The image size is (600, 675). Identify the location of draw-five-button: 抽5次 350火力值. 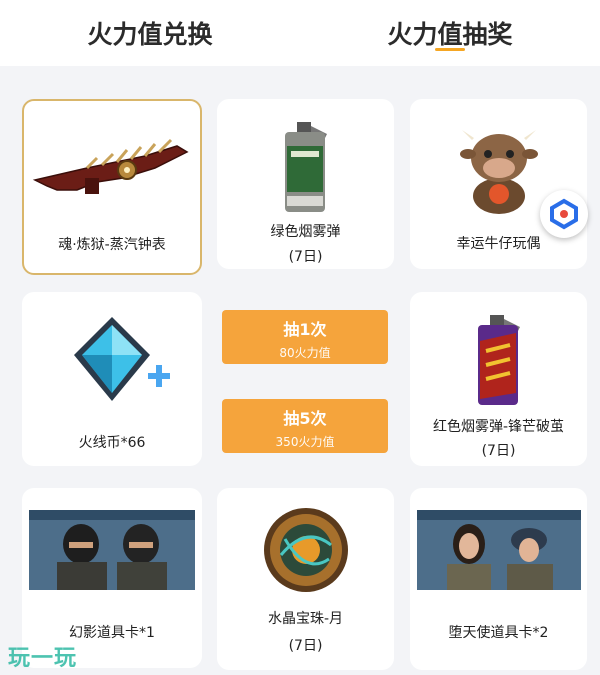
(305, 426).